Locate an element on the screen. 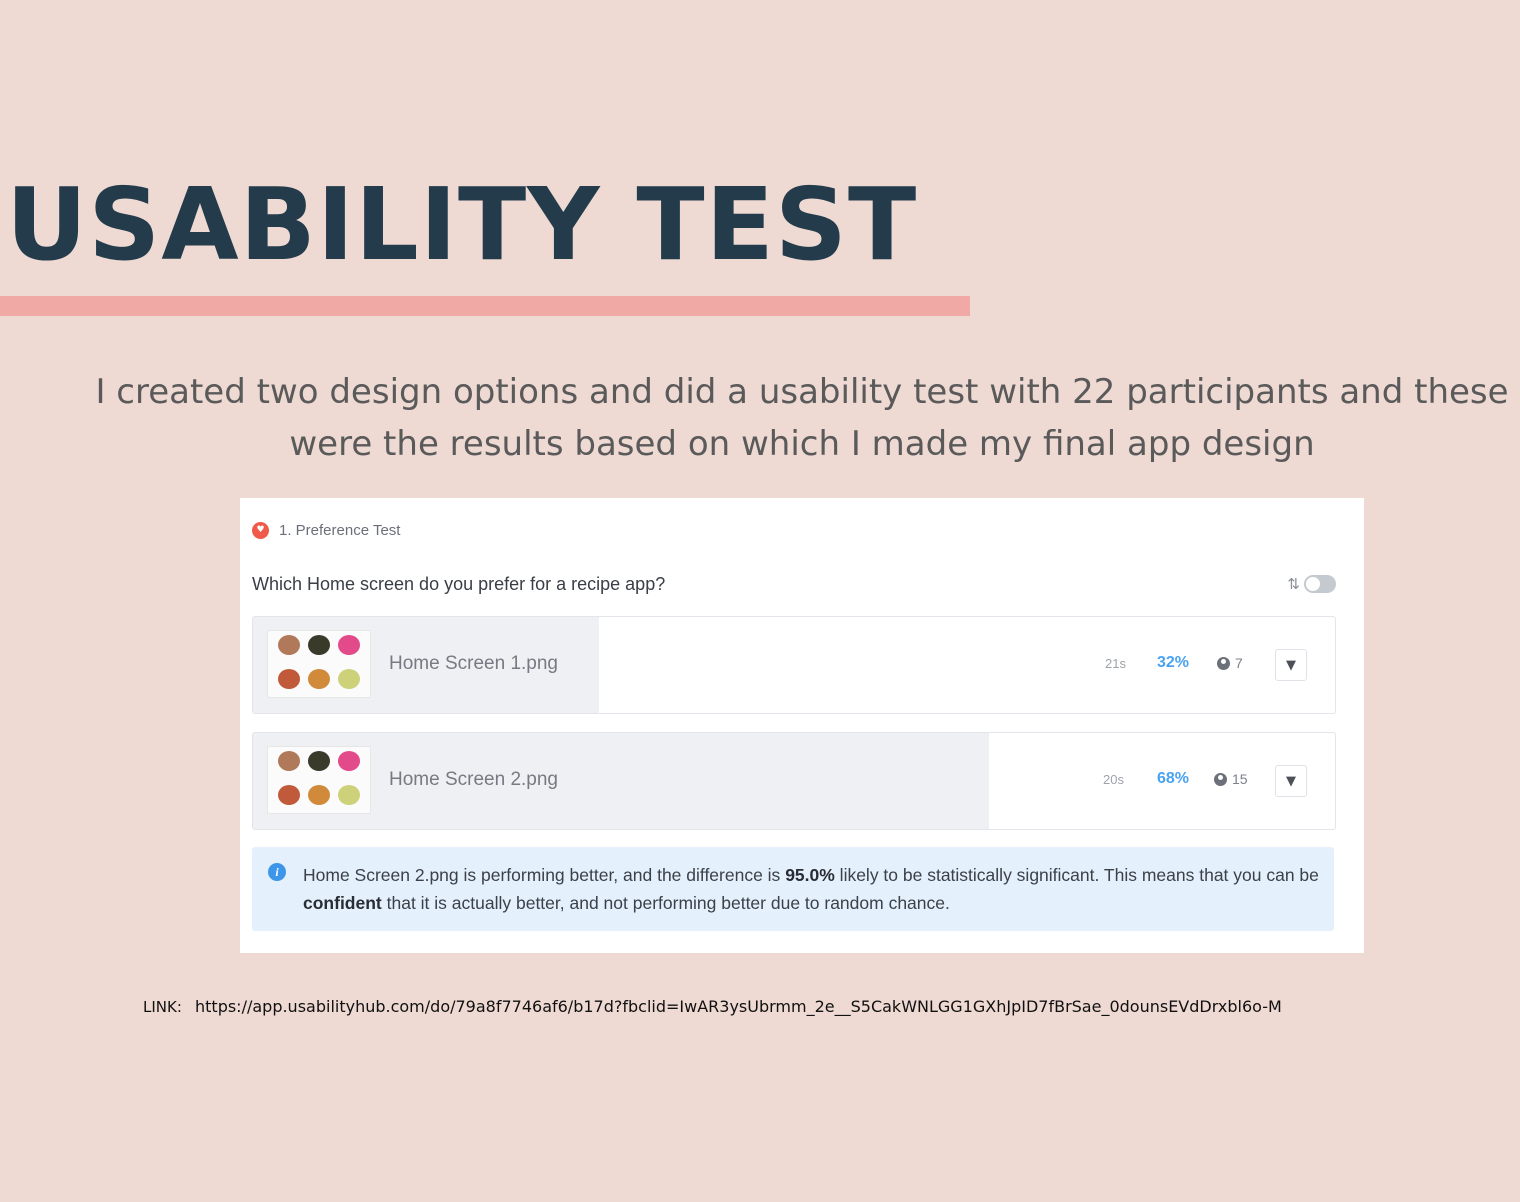  sort-toggle-switch is located at coordinates (1320, 584).